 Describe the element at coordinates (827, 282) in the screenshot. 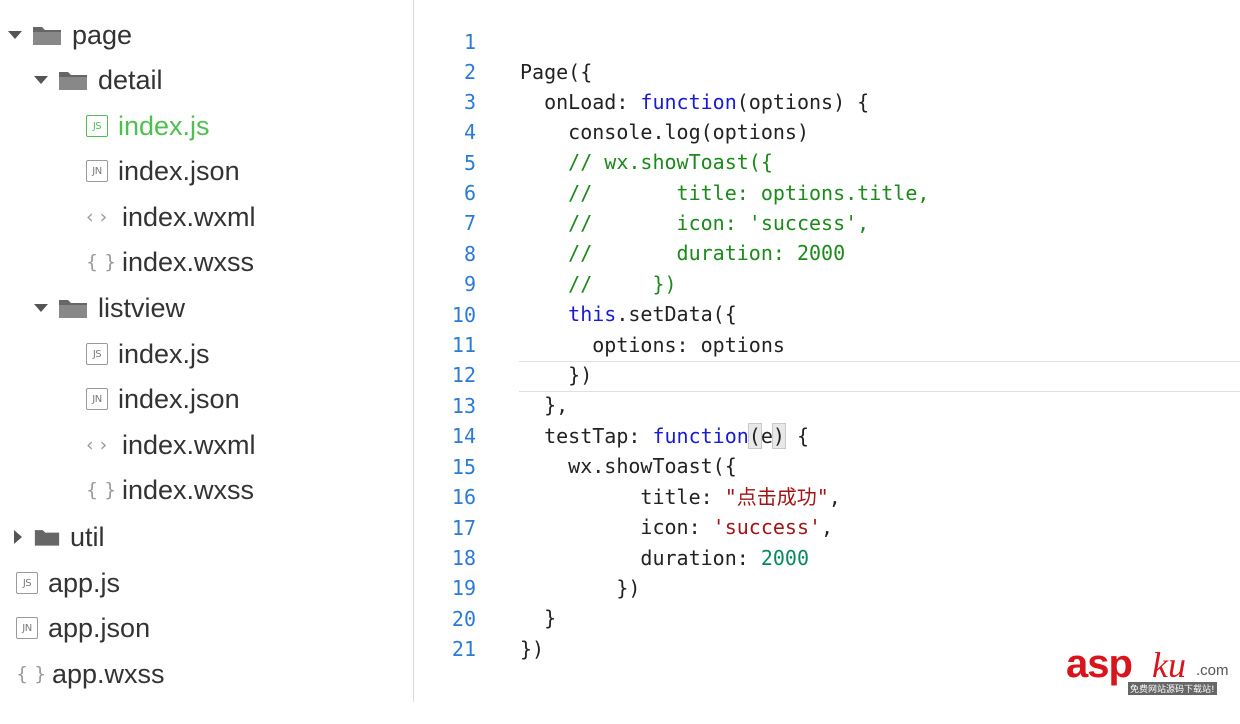

I see `code-line: 9 this.setData({` at that location.